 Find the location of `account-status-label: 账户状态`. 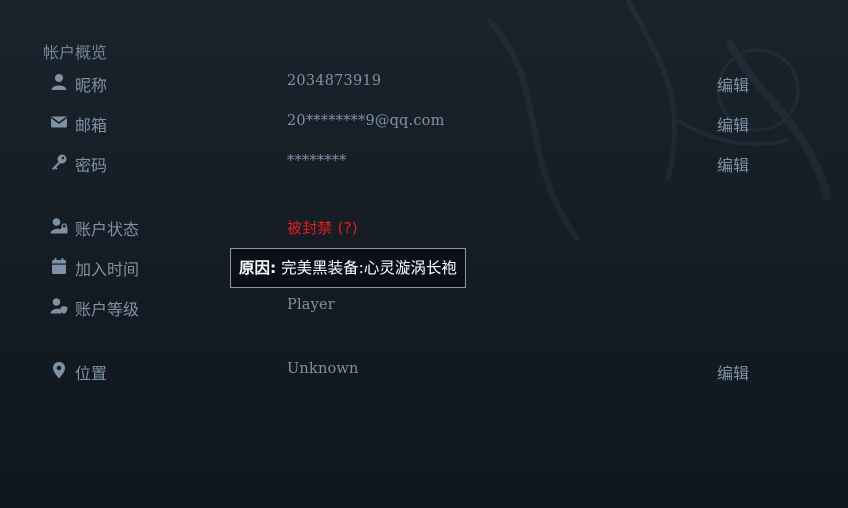

account-status-label: 账户状态 is located at coordinates (107, 229).